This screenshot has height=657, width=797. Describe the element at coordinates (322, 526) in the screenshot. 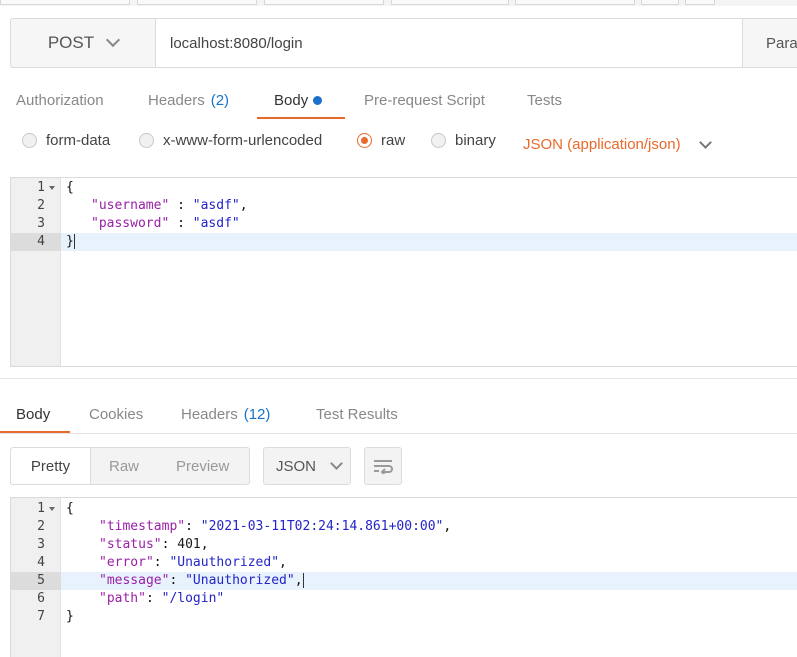

I see `json-string: "2021-03-11T02:24:14.861+00:00"` at that location.